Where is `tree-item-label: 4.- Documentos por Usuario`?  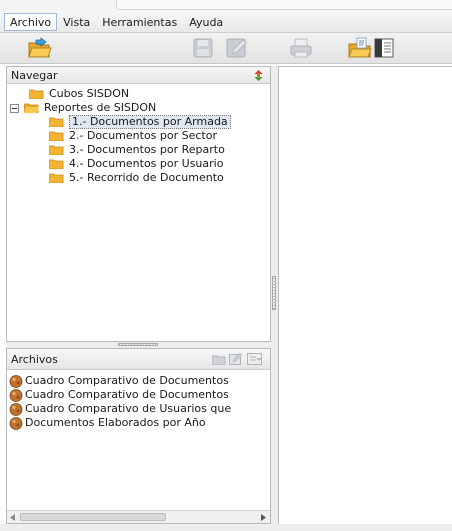
tree-item-label: 4.- Documentos por Usuario is located at coordinates (146, 163).